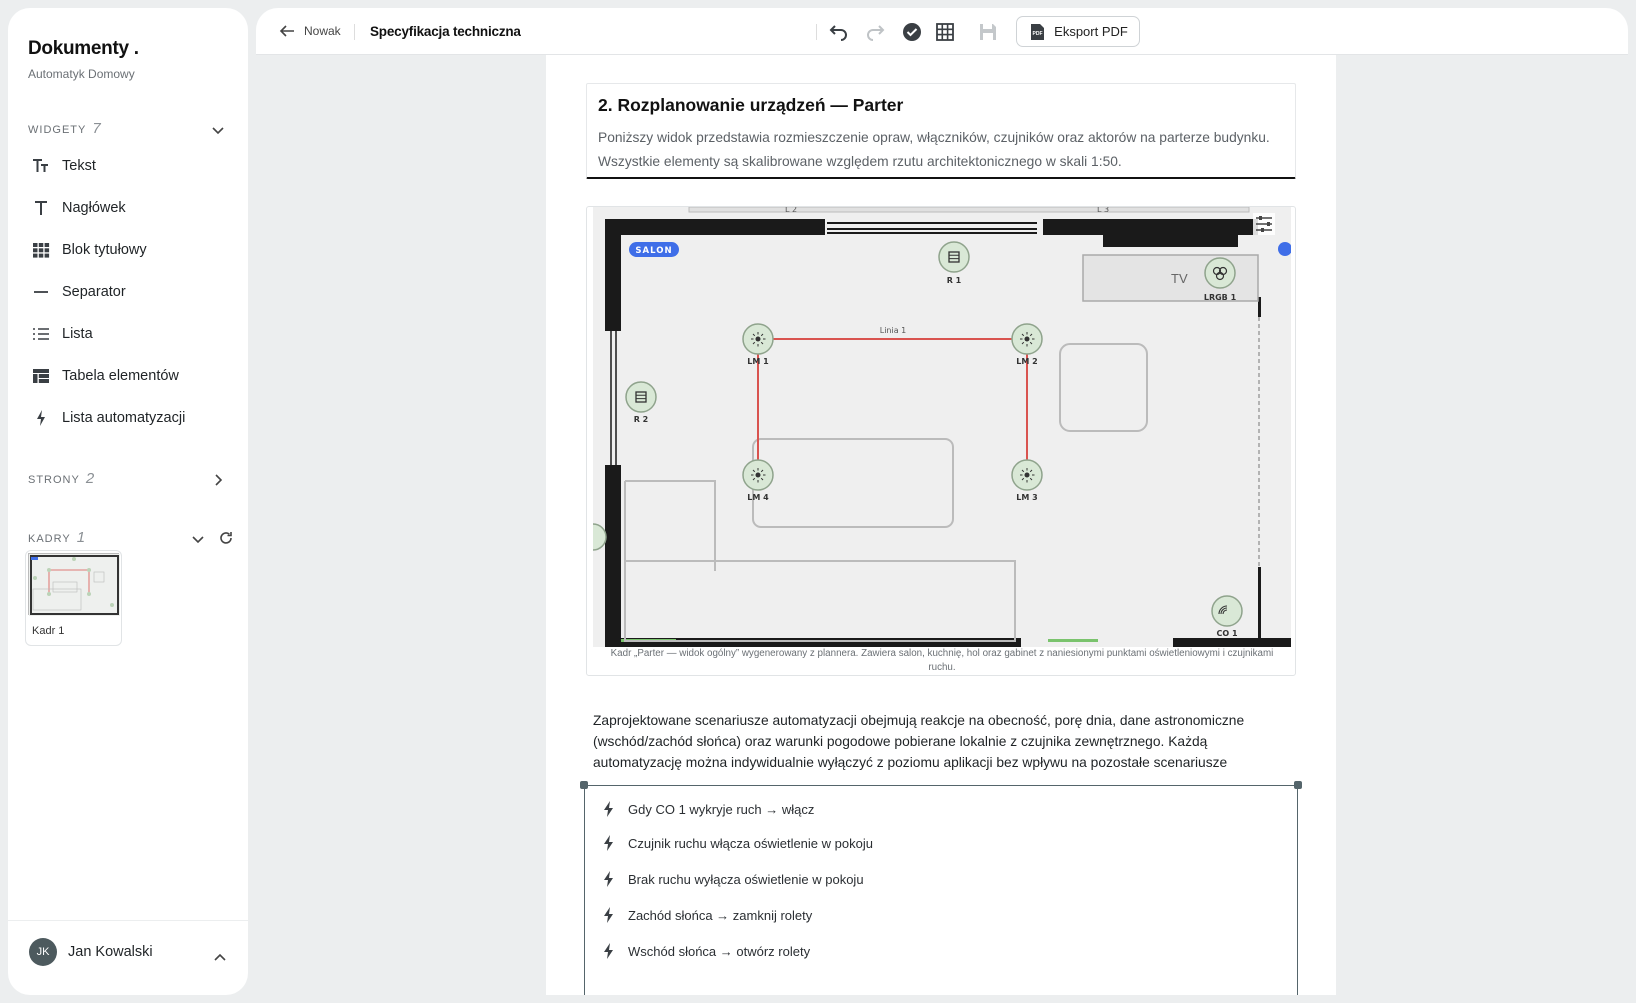  Describe the element at coordinates (104, 250) in the screenshot. I see `widget-label: Blok tytułowy` at that location.